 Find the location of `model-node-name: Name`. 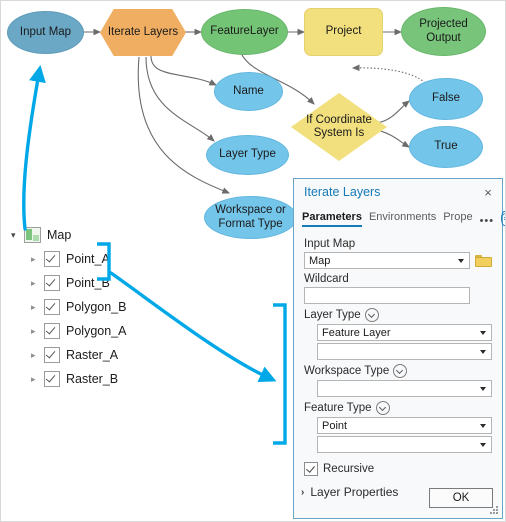

model-node-name: Name is located at coordinates (248, 91).